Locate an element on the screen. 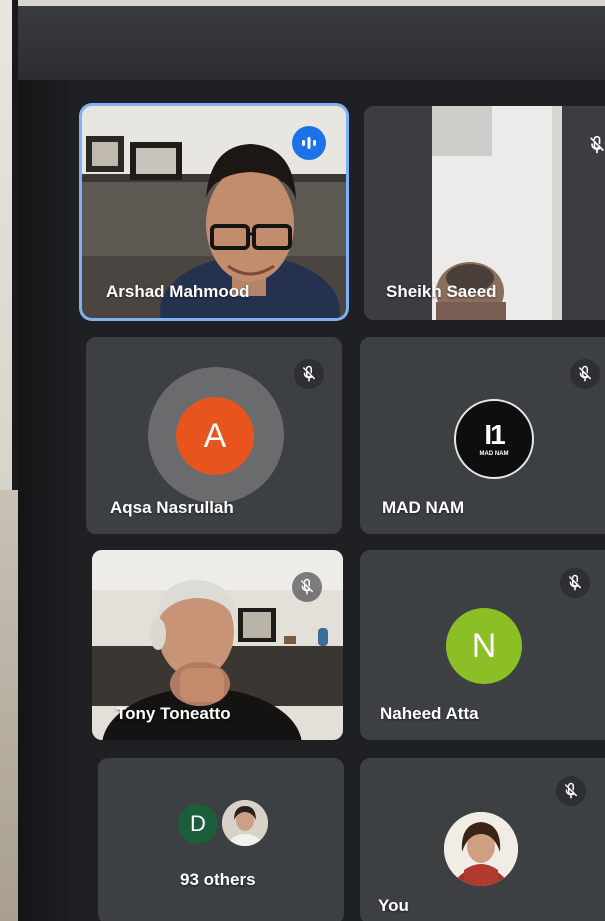  mad-nam-logo: I1 MAD NAM is located at coordinates (494, 439).